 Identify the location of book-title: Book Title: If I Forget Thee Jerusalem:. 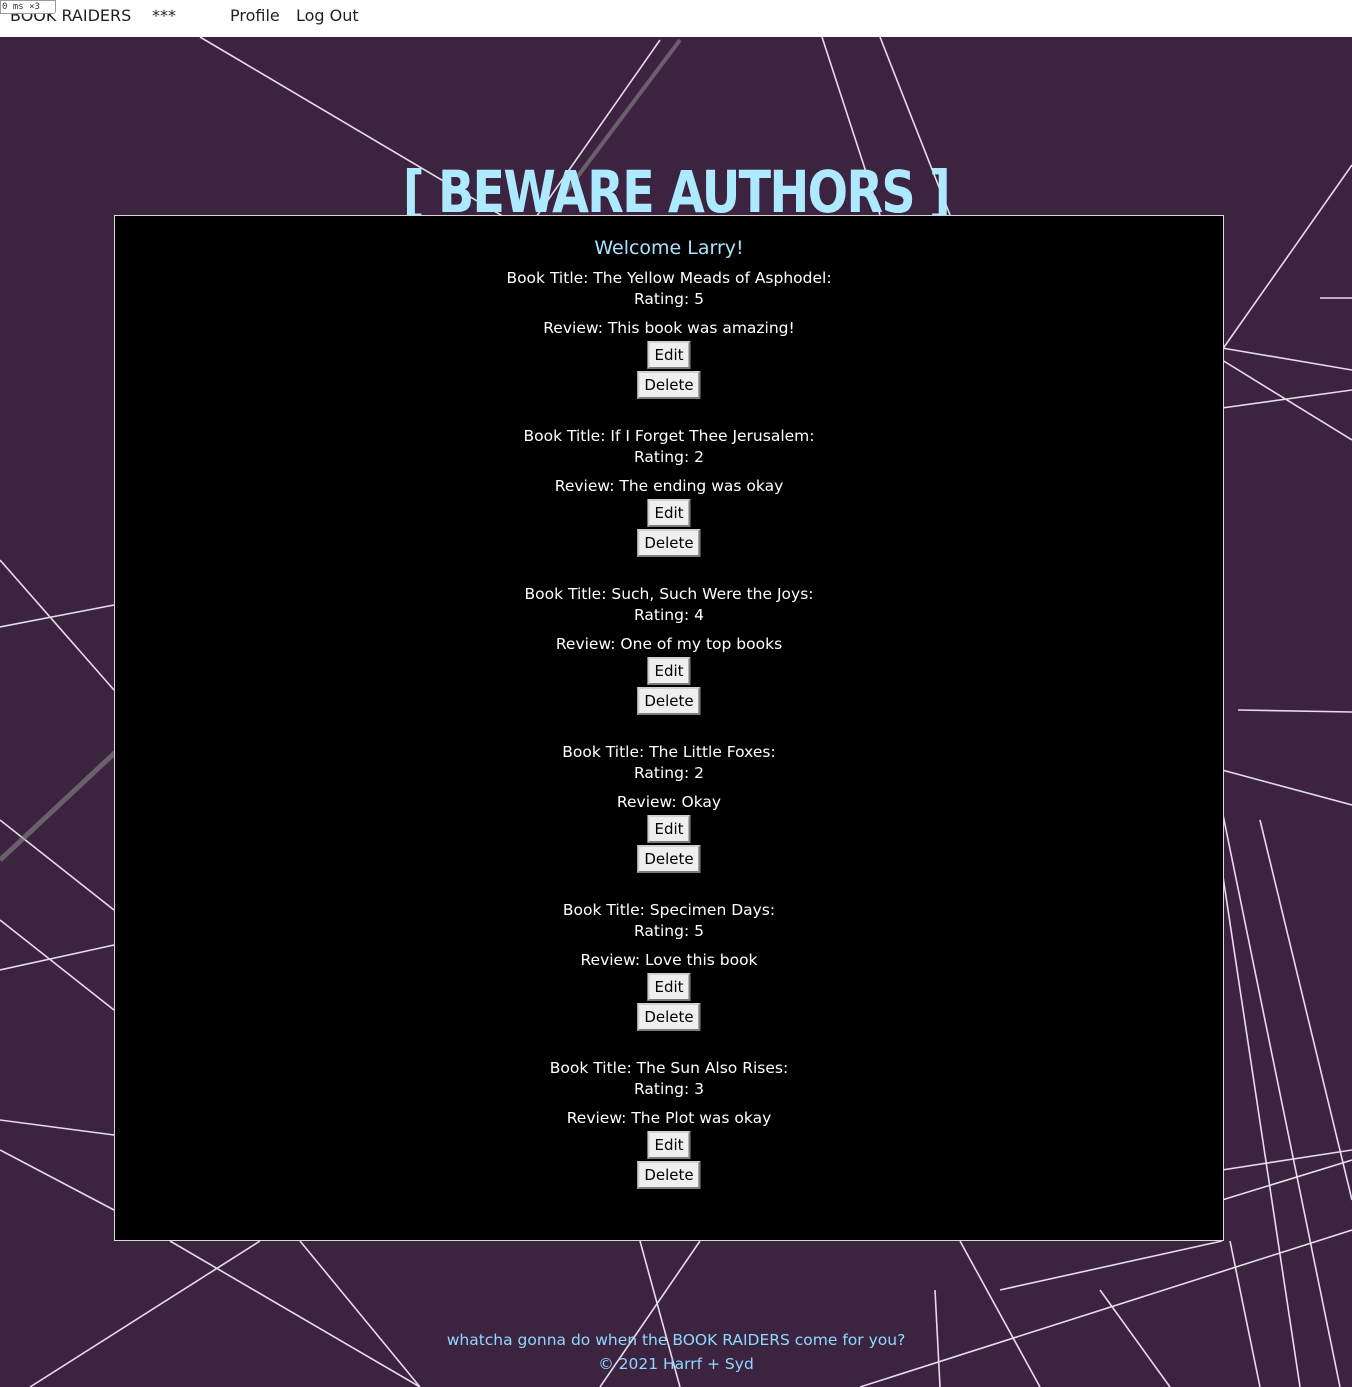
(669, 436).